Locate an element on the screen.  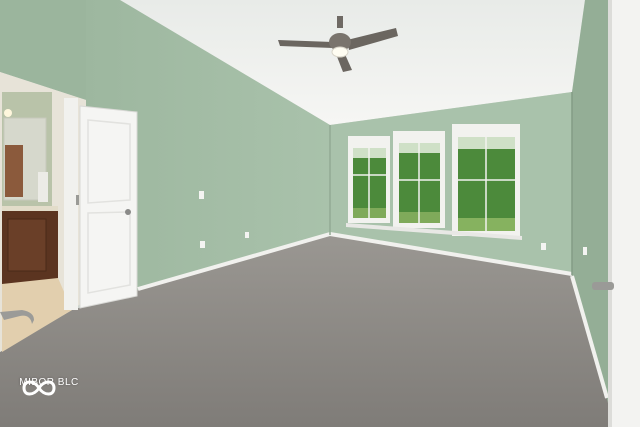
bathroom-opening is located at coordinates (43, 212).